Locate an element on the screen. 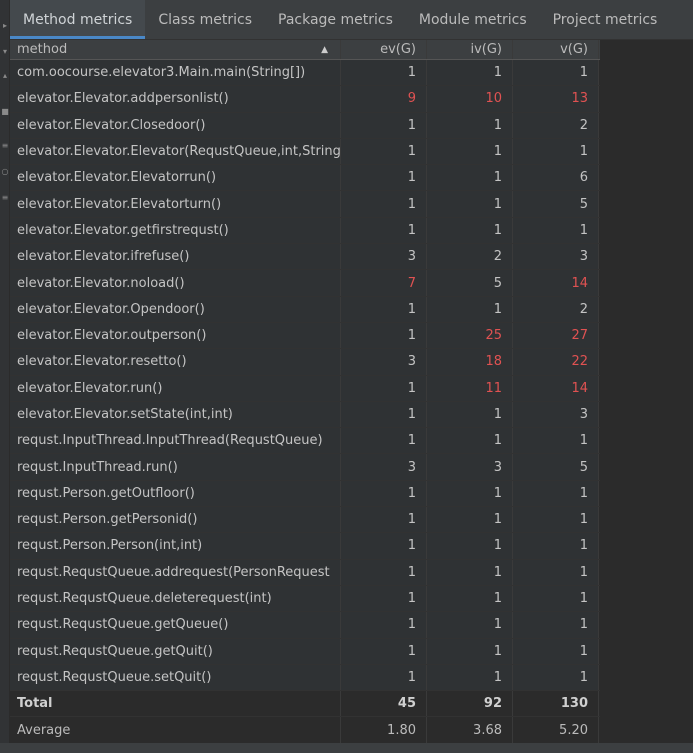 The height and width of the screenshot is (753, 693). table-row: requst.InputThread.run() 3 3 5 is located at coordinates (305, 467).